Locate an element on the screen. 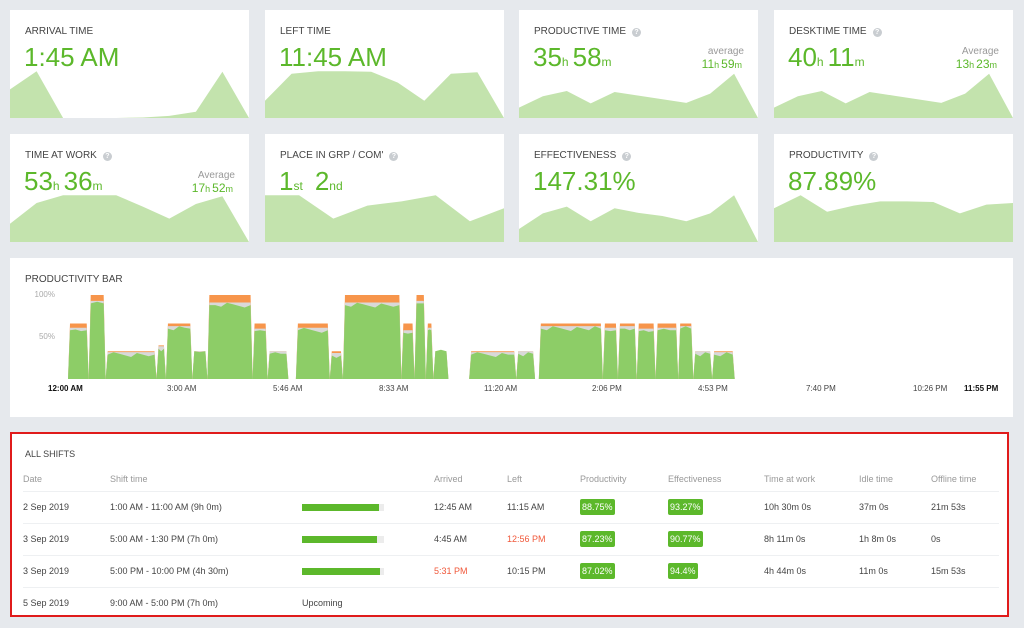 The height and width of the screenshot is (628, 1024). shift-time: 5:00 AM - 1:30 PM (7h 0m) is located at coordinates (206, 539).